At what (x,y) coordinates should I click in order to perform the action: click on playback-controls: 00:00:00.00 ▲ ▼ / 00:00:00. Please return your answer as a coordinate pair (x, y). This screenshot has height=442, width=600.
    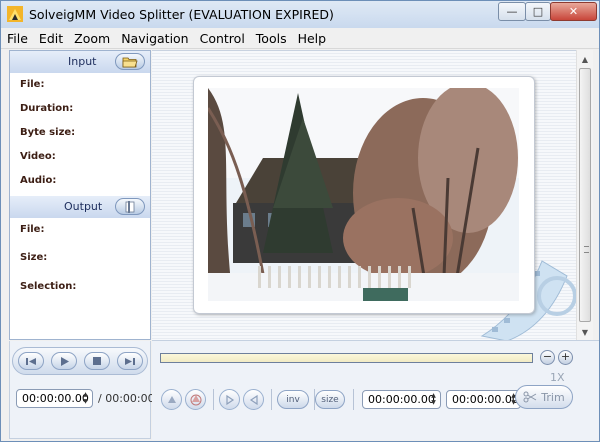
    Looking at the image, I should click on (82, 390).